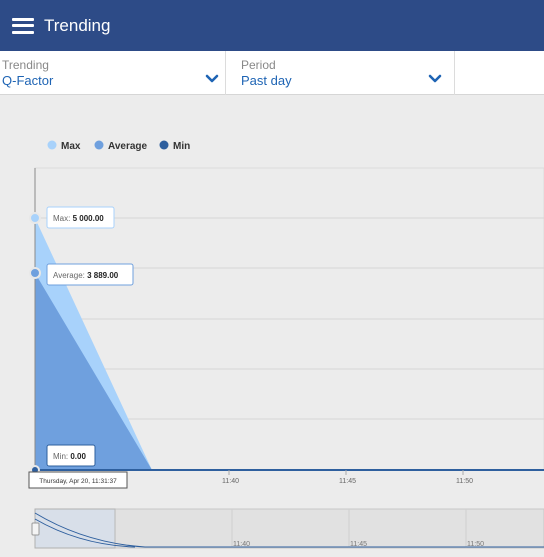 The width and height of the screenshot is (544, 557). Describe the element at coordinates (347, 73) in the screenshot. I see `period-select: Period Past day` at that location.